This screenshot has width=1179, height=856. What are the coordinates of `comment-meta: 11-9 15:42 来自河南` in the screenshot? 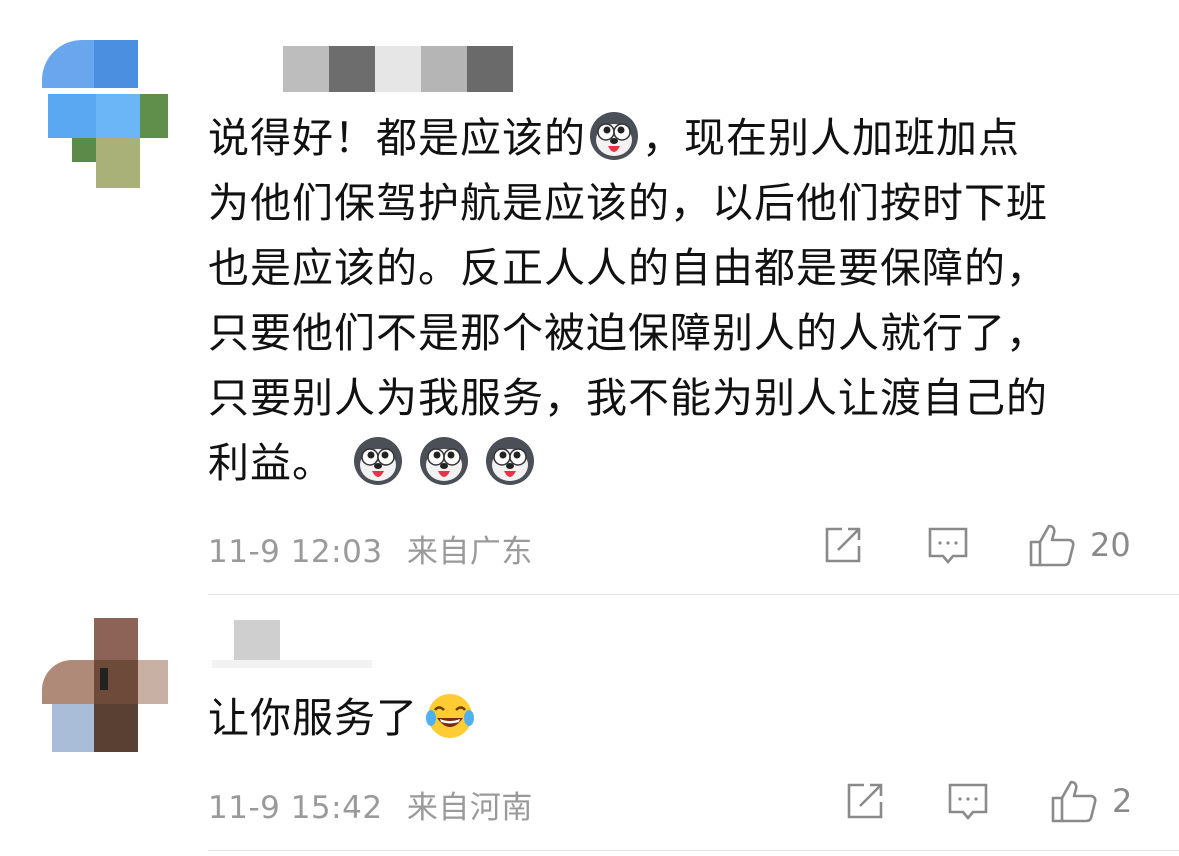 It's located at (370, 804).